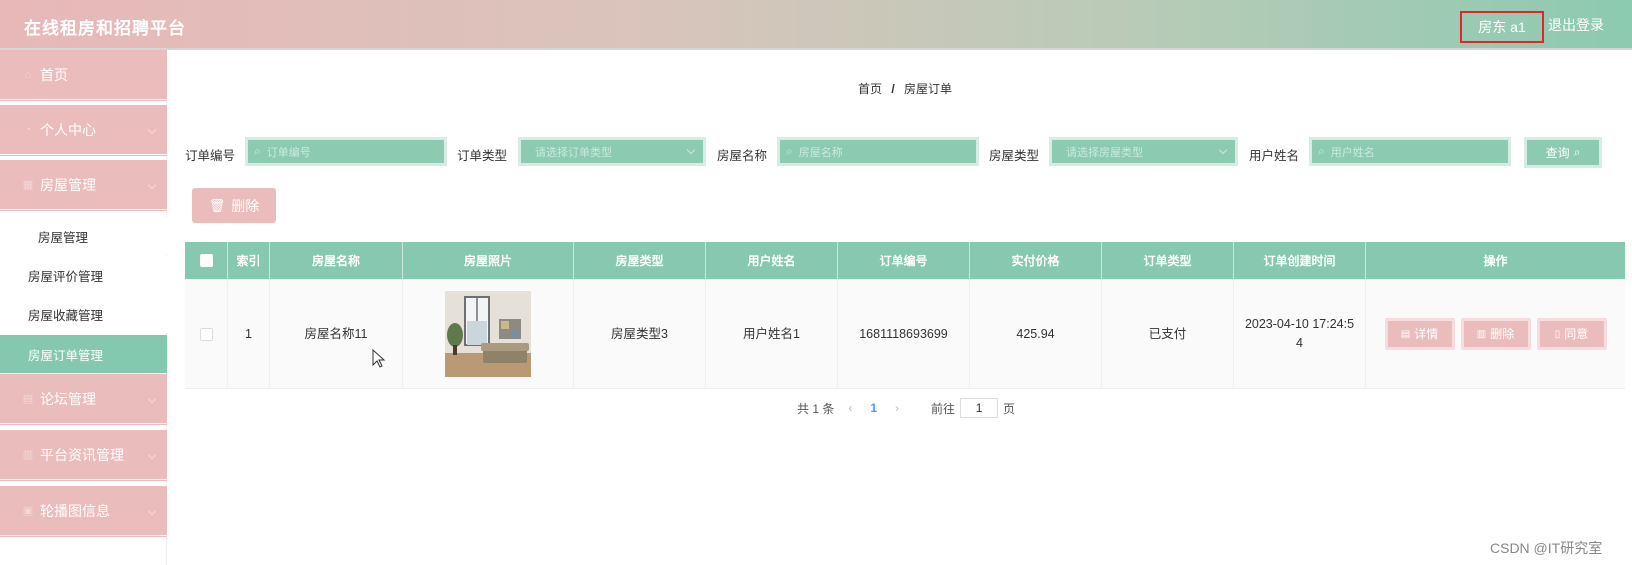 The image size is (1632, 565). Describe the element at coordinates (1014, 156) in the screenshot. I see `house-type-label: 房屋类型` at that location.